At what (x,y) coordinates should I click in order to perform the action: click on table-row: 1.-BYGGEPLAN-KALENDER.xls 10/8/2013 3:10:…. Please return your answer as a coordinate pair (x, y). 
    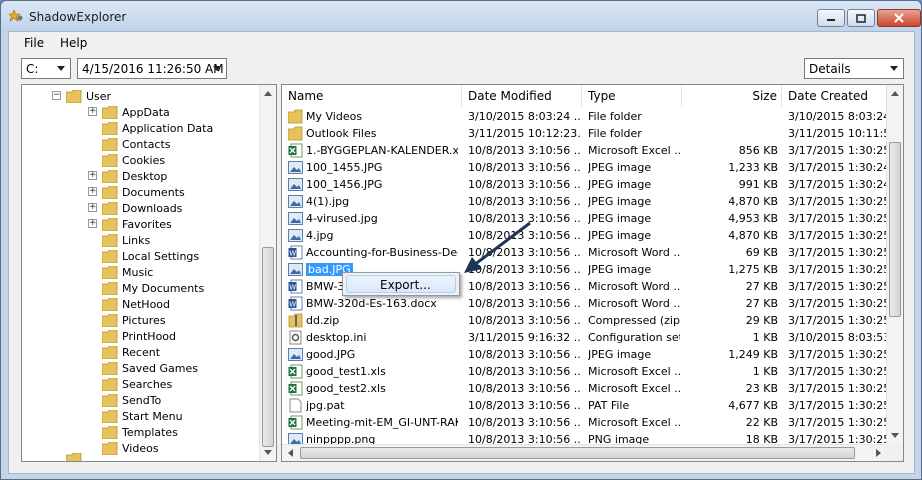
    Looking at the image, I should click on (584, 150).